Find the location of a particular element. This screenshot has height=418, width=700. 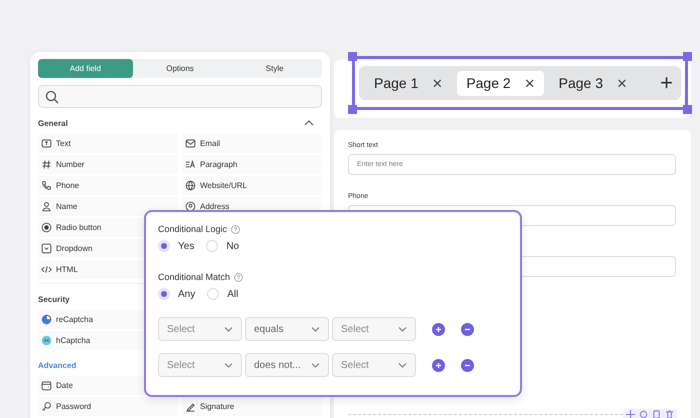

field-type-label: Website/URL is located at coordinates (223, 185).